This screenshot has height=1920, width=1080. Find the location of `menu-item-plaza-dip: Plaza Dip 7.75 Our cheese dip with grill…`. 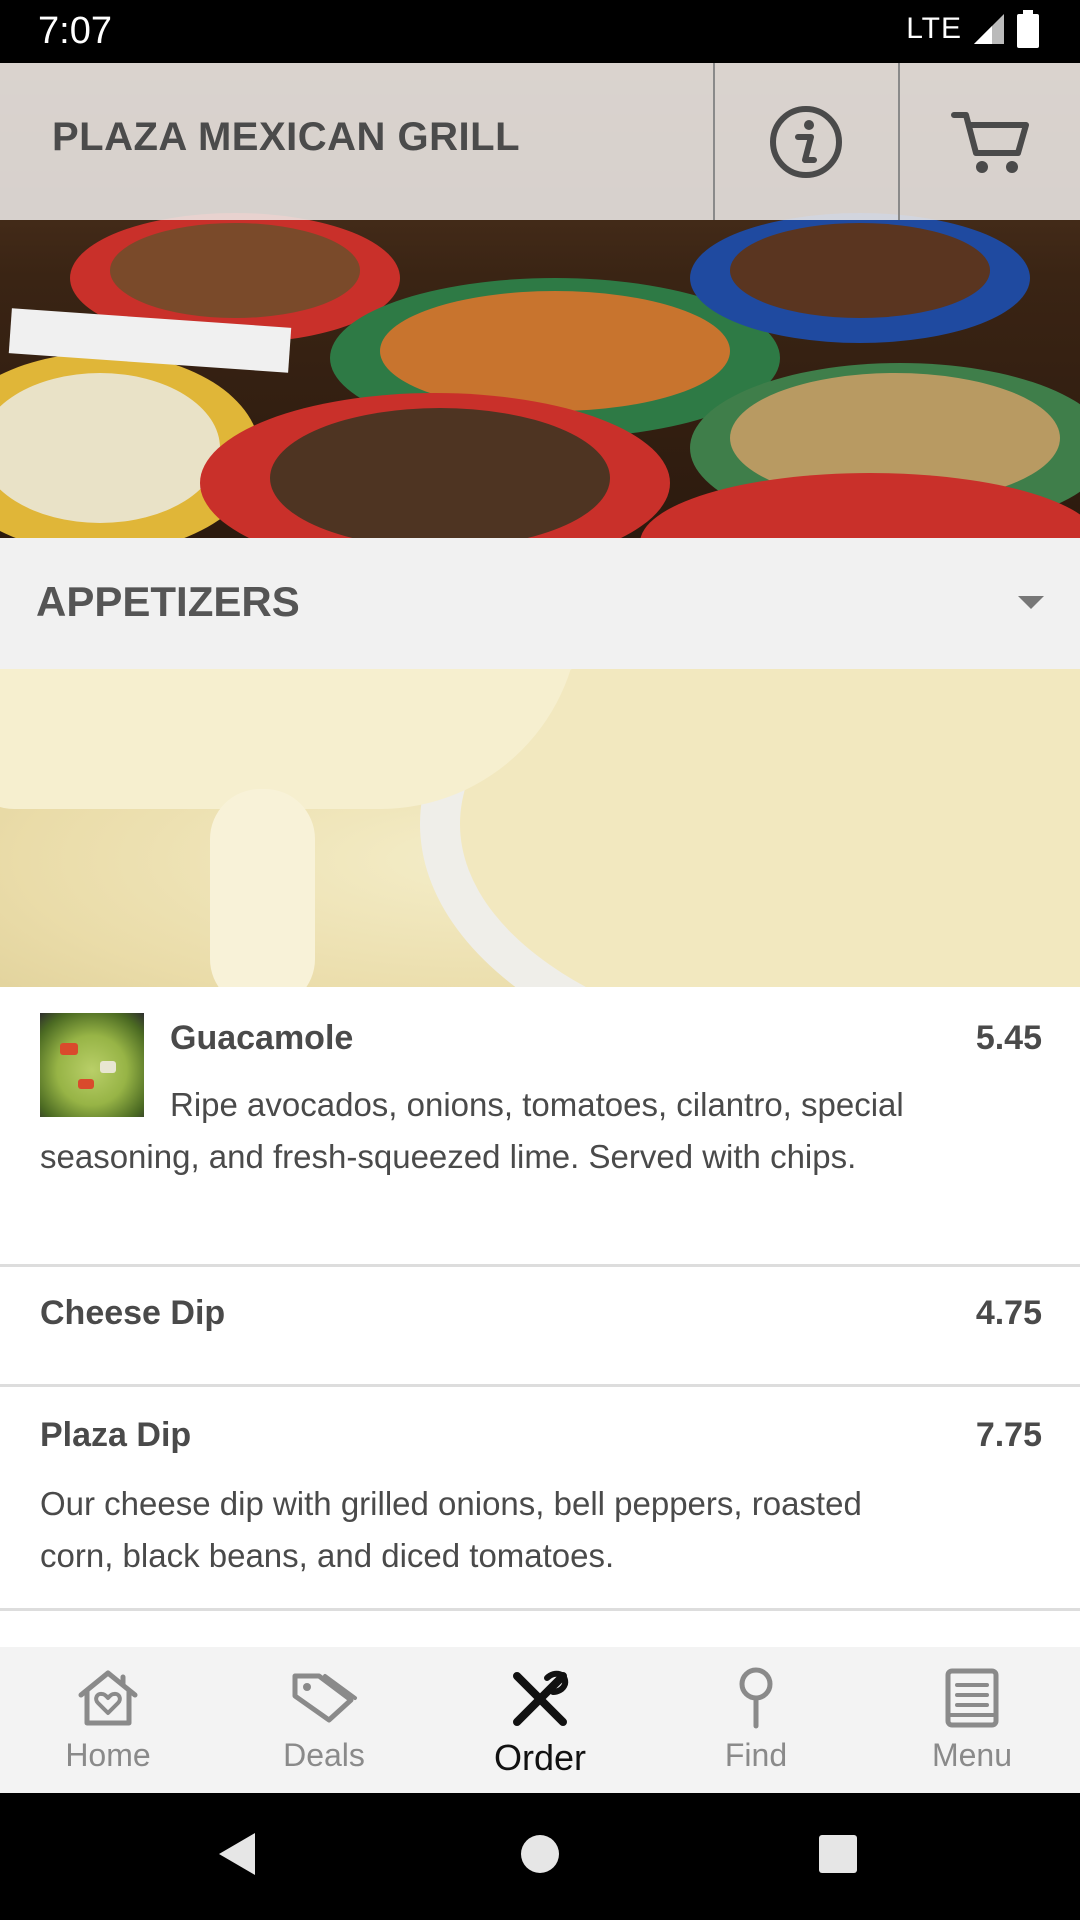

menu-item-plaza-dip: Plaza Dip 7.75 Our cheese dip with grill… is located at coordinates (540, 1497).